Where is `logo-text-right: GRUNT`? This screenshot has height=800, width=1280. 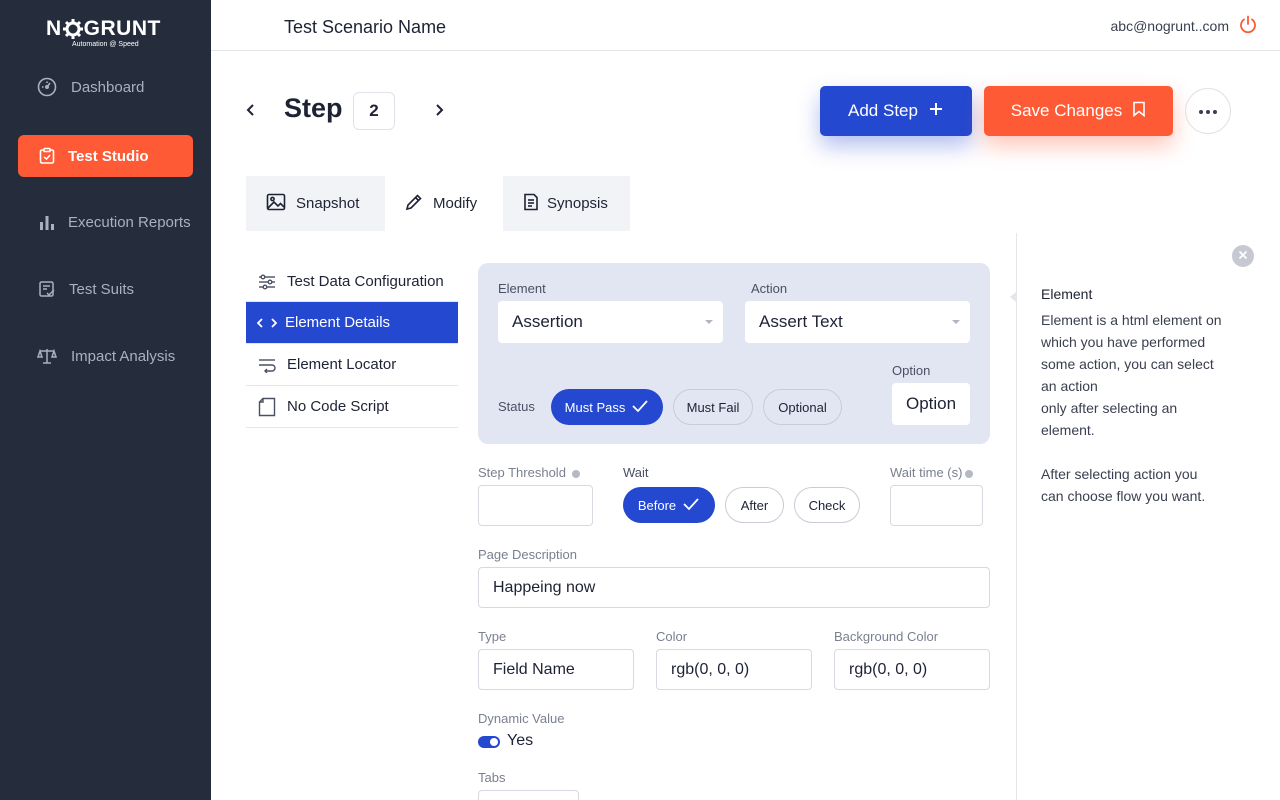 logo-text-right: GRUNT is located at coordinates (122, 28).